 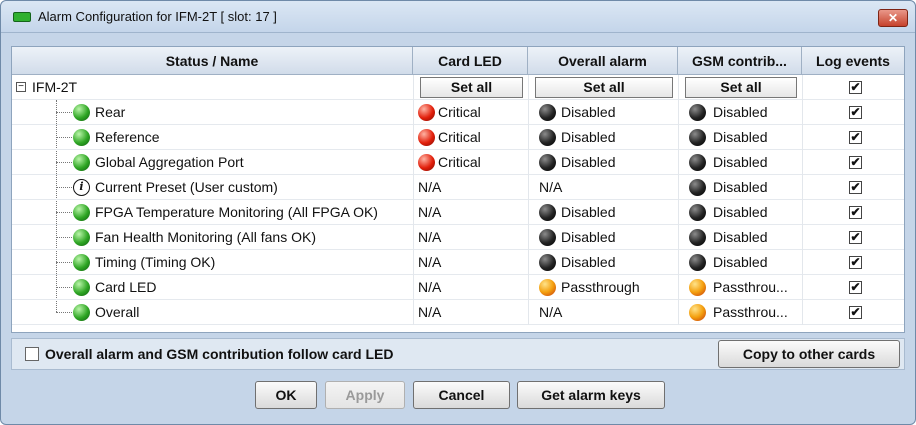 What do you see at coordinates (212, 112) in the screenshot?
I see `row-name-cell: Rear` at bounding box center [212, 112].